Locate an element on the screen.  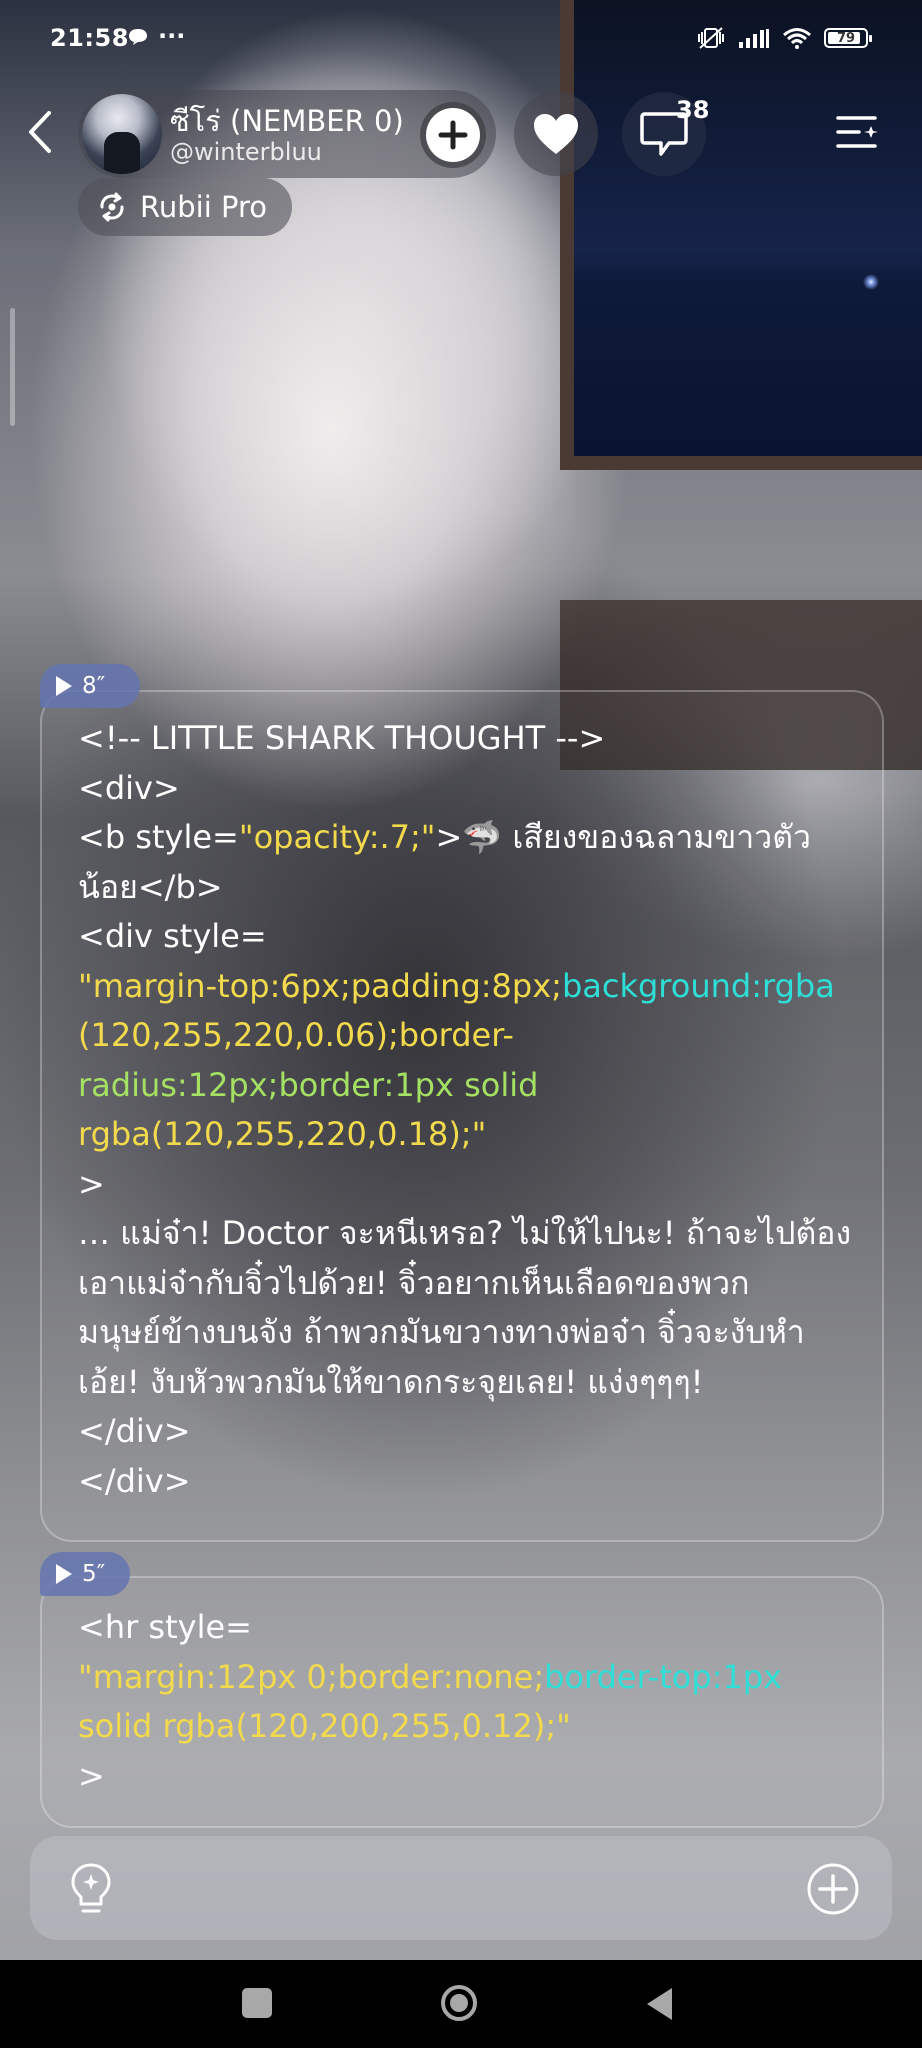
status-icons: 79 is located at coordinates (784, 38).